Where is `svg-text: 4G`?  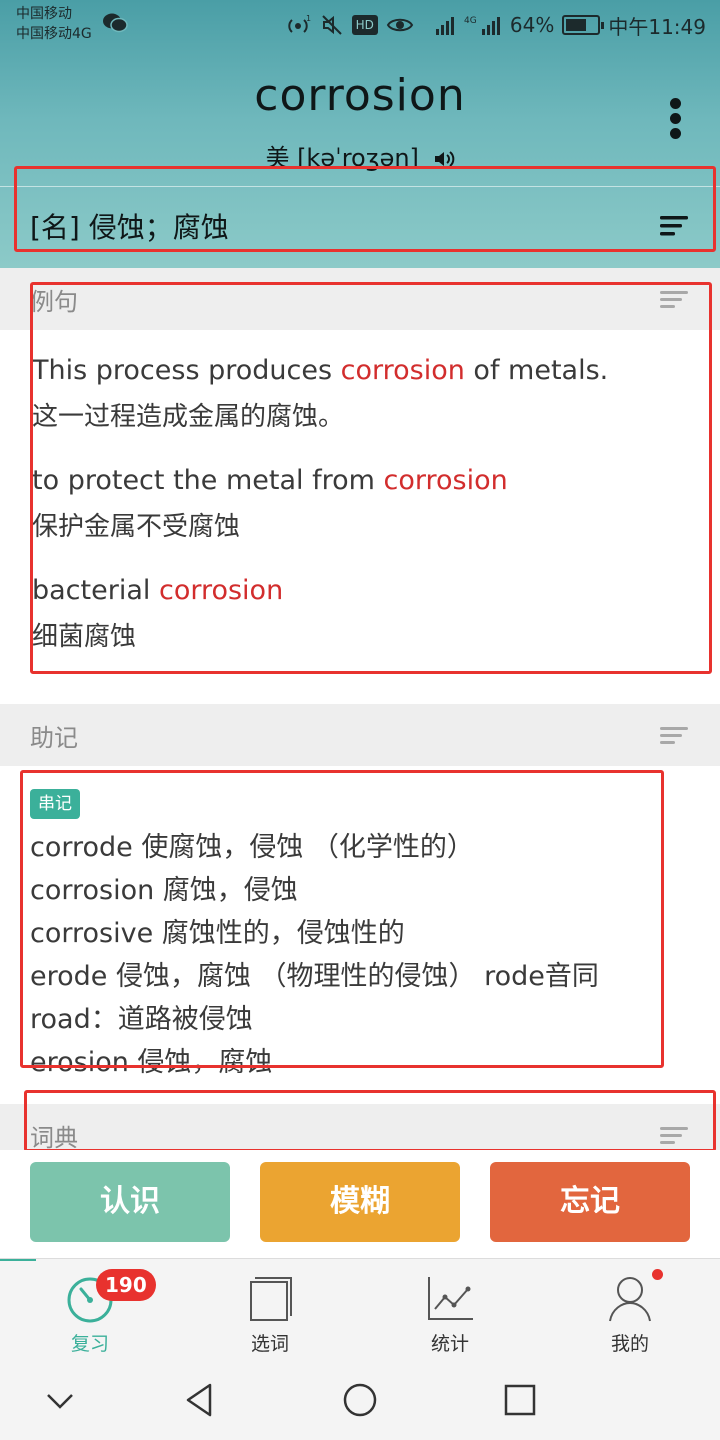
svg-text: 4G is located at coordinates (470, 21).